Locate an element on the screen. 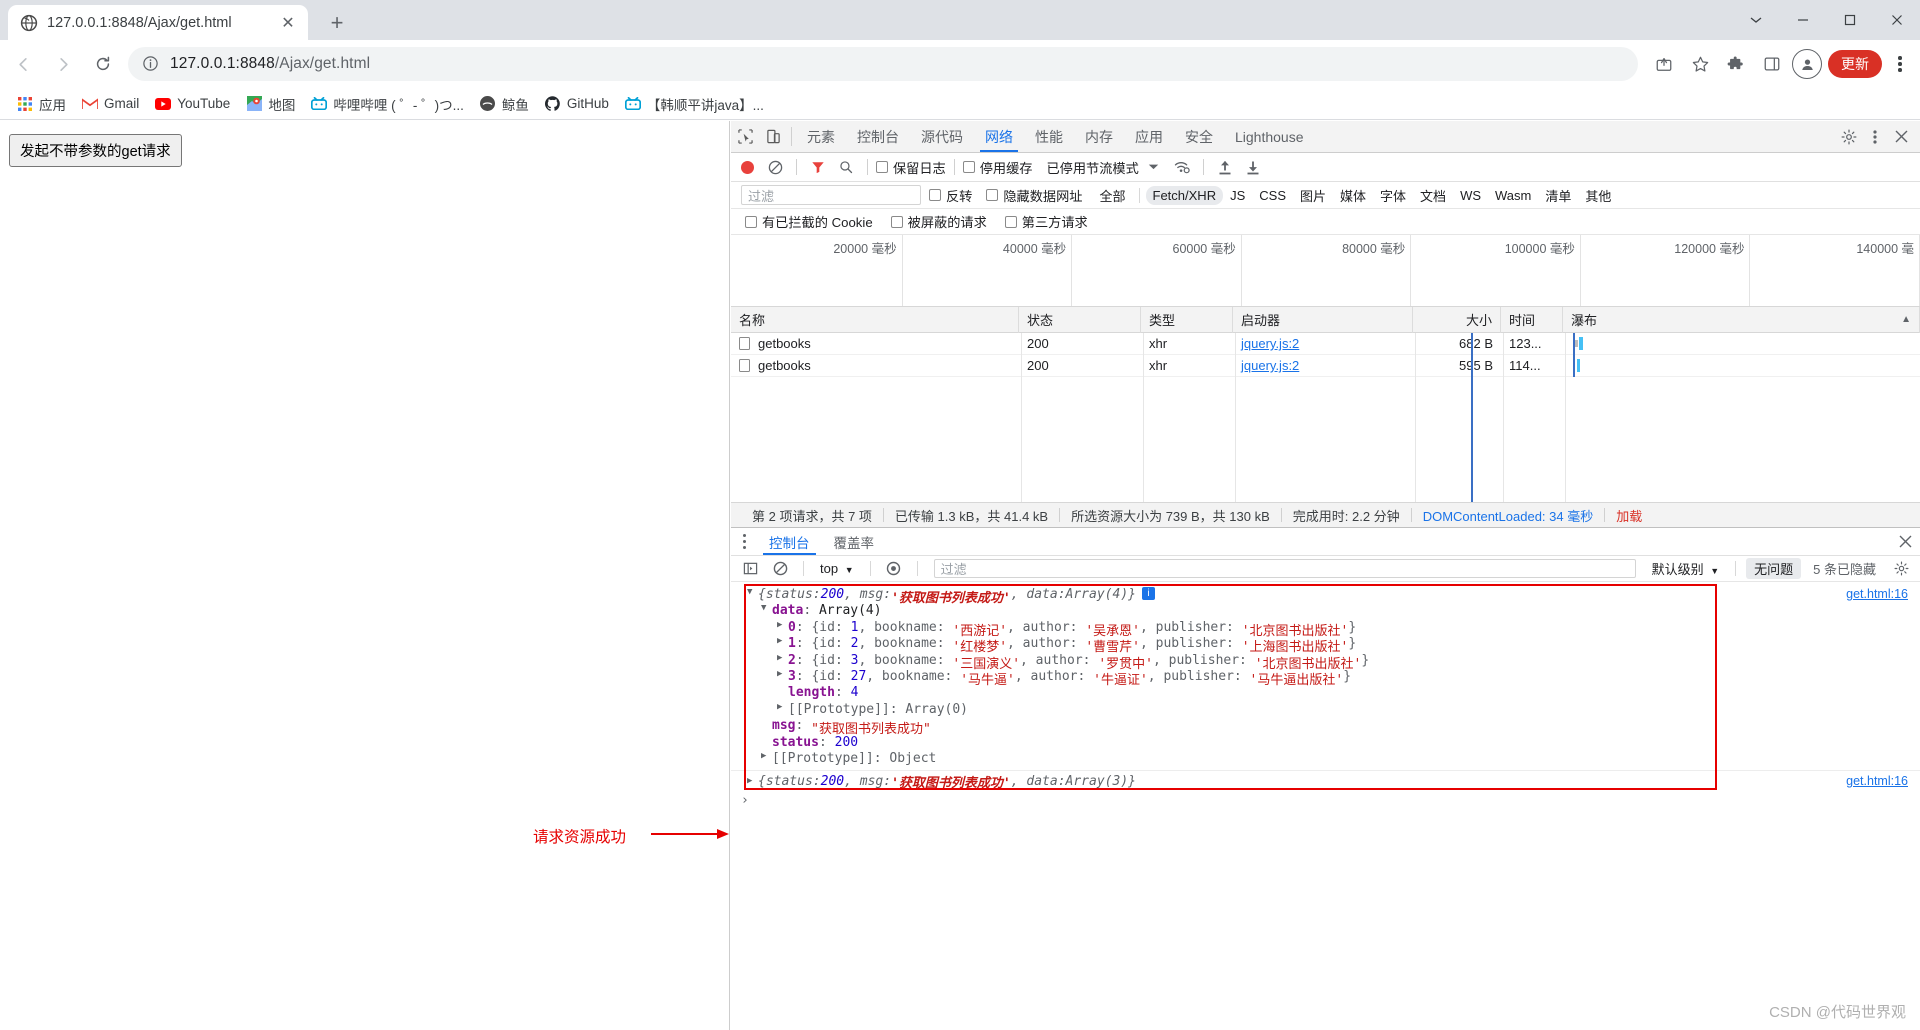 The image size is (1920, 1030). browser-tab: 127.0.0.1:8848/Ajax/get.html ✕ is located at coordinates (158, 22).